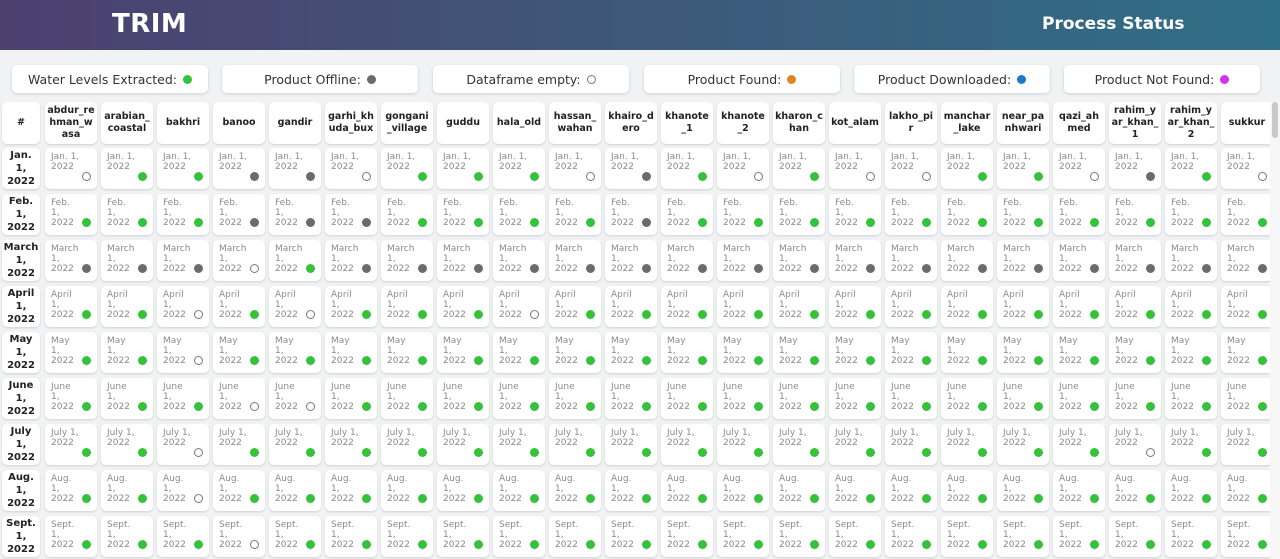 The width and height of the screenshot is (1280, 559). I want to click on scrollbar-thumb, so click(1275, 120).